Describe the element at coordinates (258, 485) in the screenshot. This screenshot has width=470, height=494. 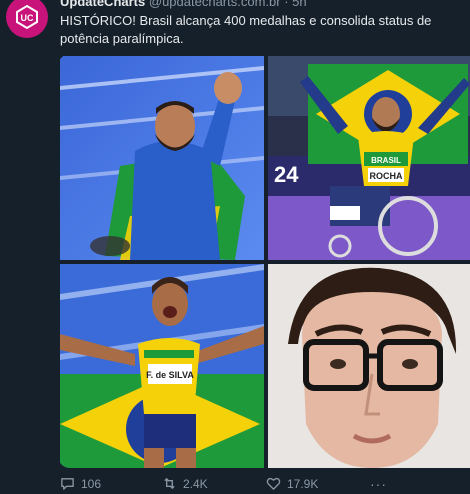
I see `tweet-actions: 106 2.4K 17.9K ···` at that location.